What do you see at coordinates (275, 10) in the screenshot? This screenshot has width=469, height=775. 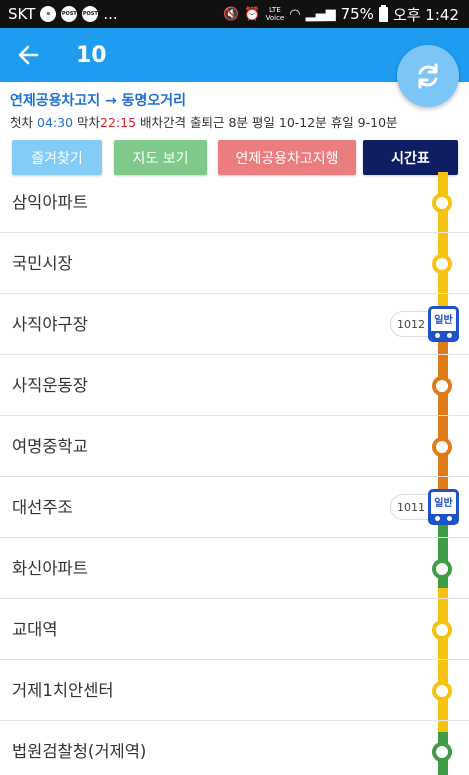 I see `lte-label: LTE` at bounding box center [275, 10].